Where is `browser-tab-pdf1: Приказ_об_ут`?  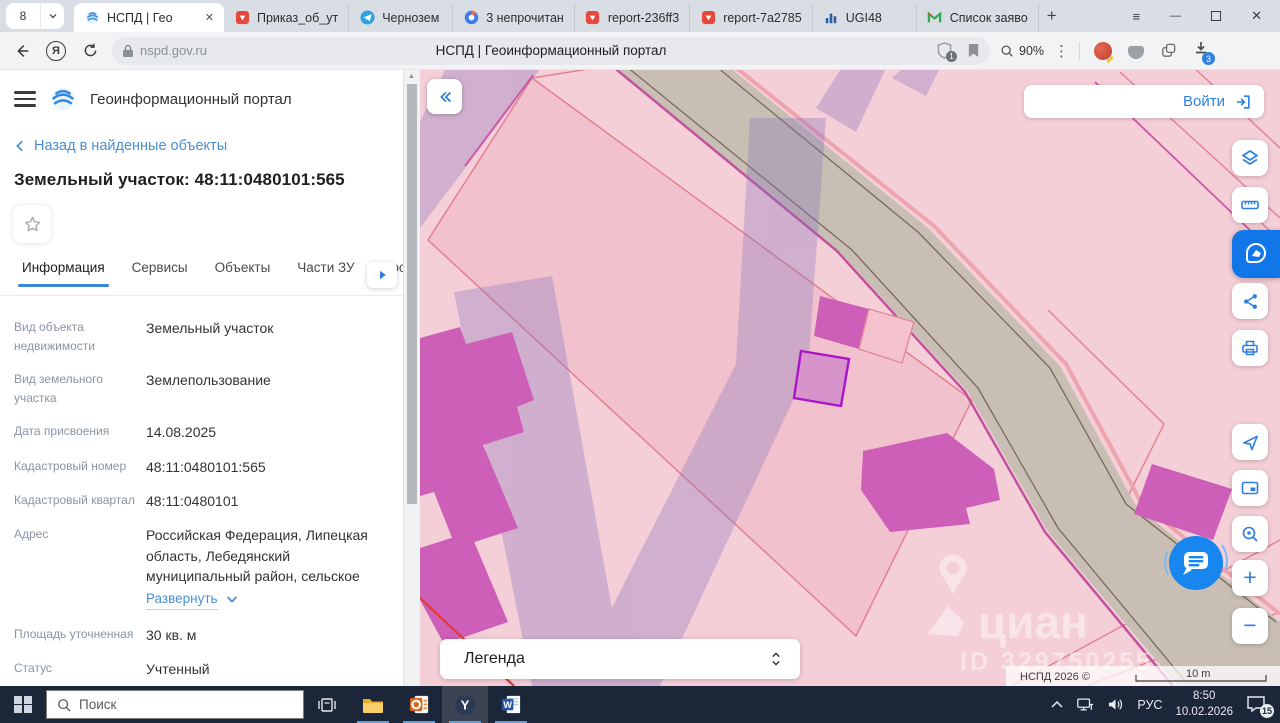 browser-tab-pdf1: Приказ_об_ут is located at coordinates (287, 17).